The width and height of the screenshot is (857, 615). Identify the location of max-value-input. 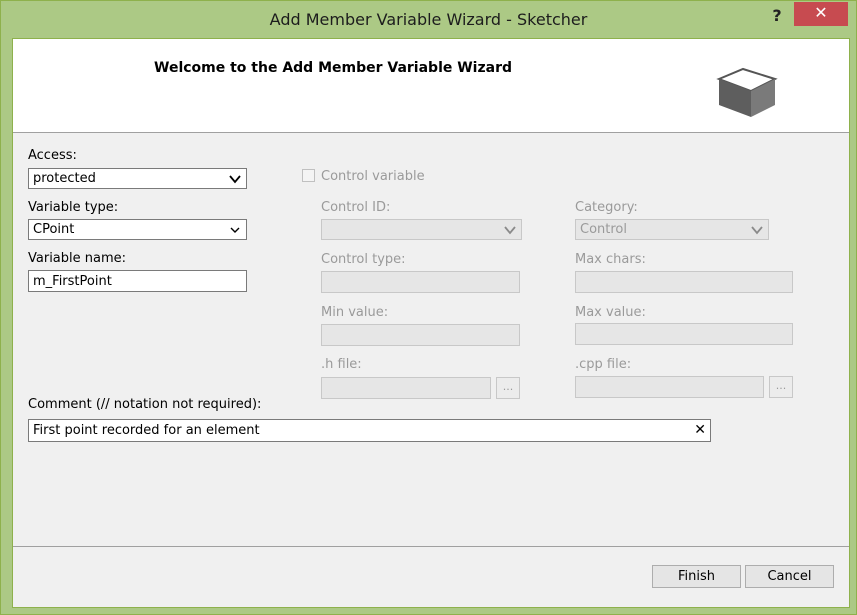
(684, 334).